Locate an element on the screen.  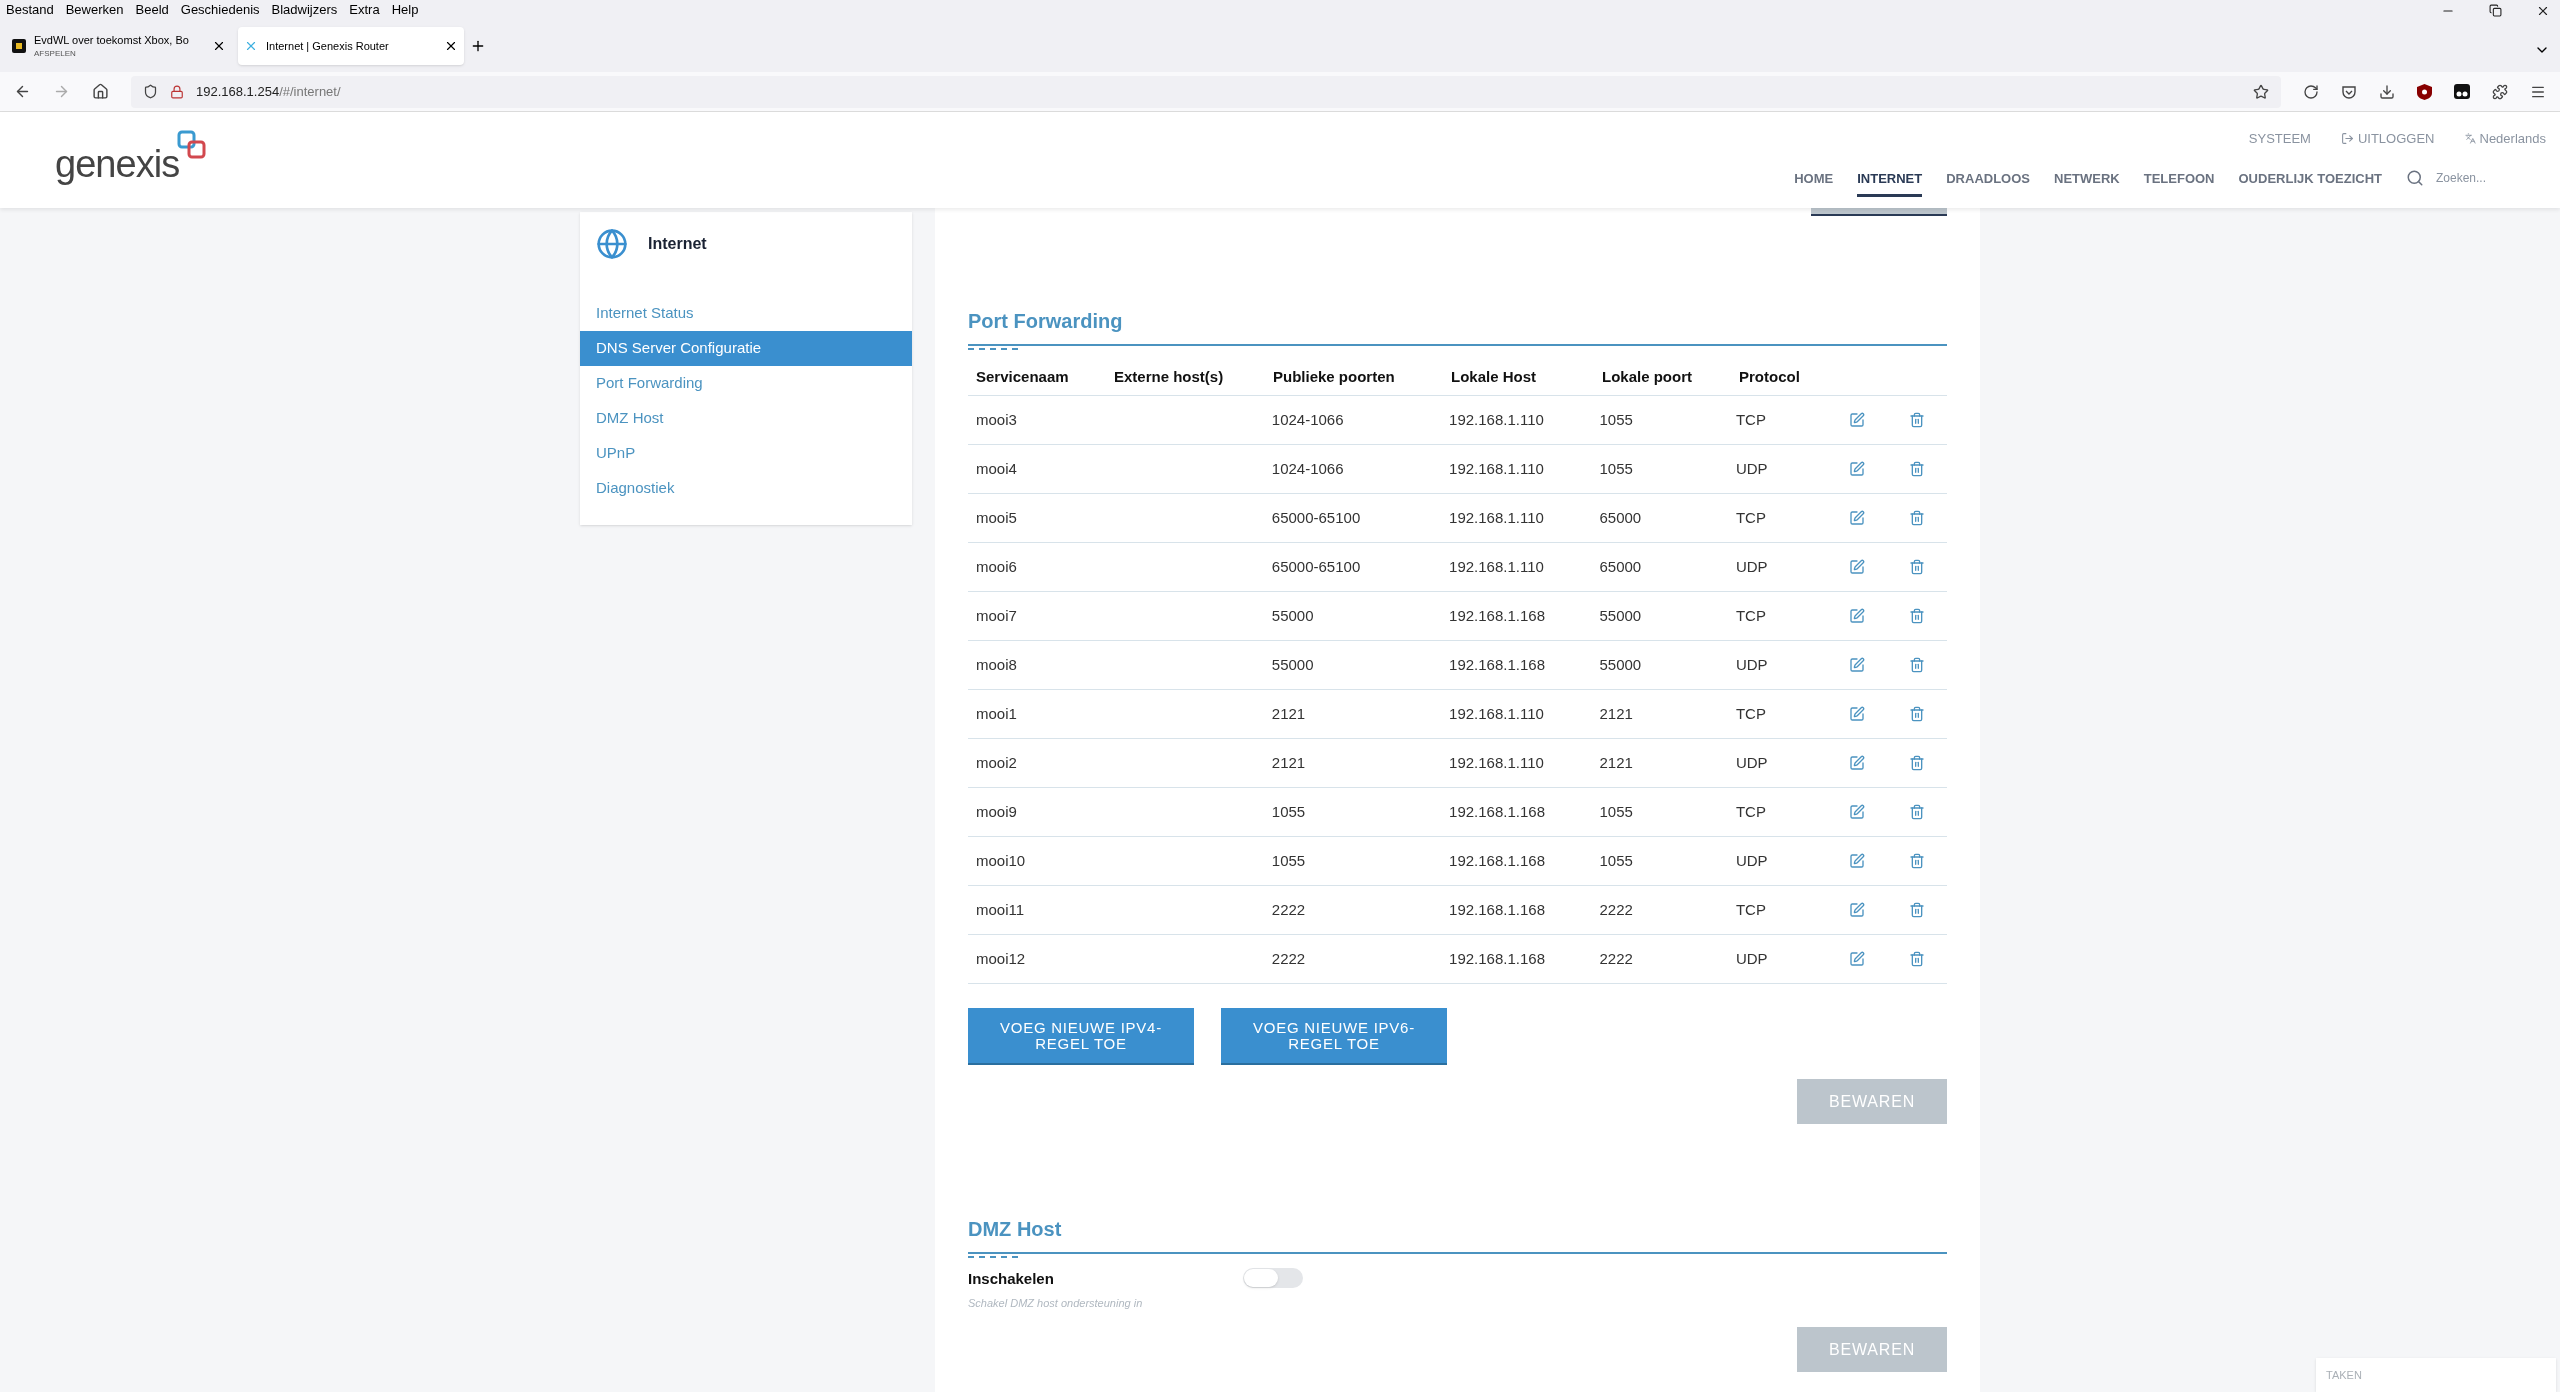
pocket-icon is located at coordinates (2349, 91).